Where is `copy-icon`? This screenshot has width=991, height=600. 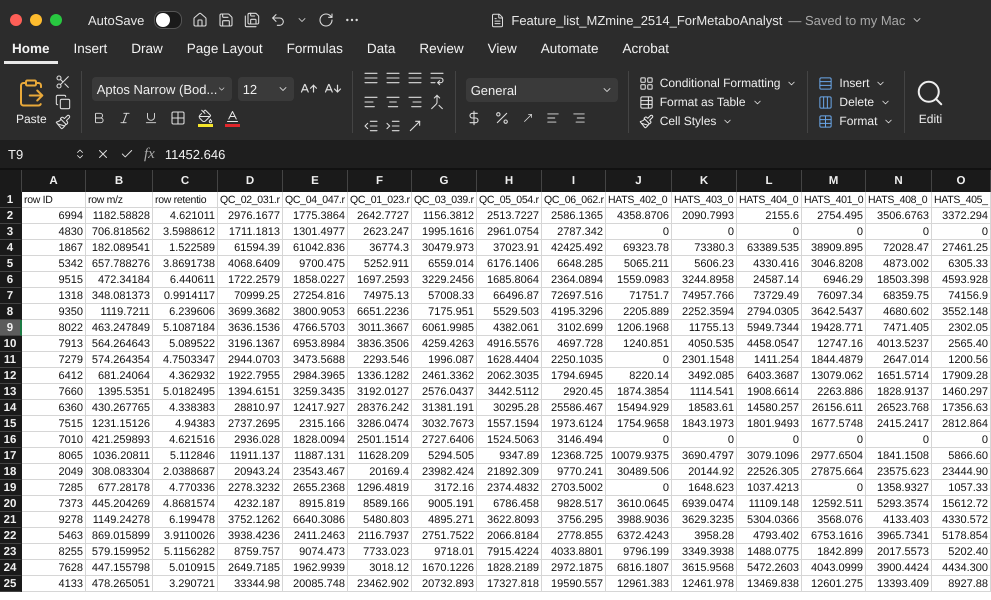
copy-icon is located at coordinates (62, 102).